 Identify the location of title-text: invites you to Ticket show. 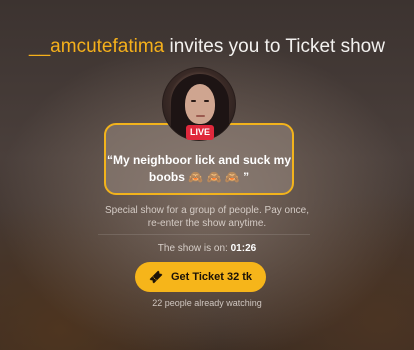
(274, 46).